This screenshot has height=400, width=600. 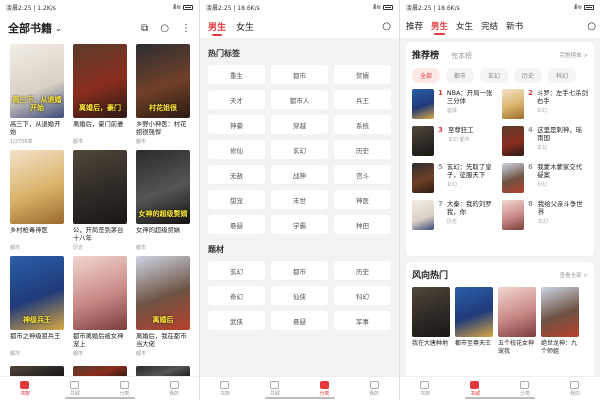 What do you see at coordinates (430, 276) in the screenshot?
I see `trending-title: 风向热门` at bounding box center [430, 276].